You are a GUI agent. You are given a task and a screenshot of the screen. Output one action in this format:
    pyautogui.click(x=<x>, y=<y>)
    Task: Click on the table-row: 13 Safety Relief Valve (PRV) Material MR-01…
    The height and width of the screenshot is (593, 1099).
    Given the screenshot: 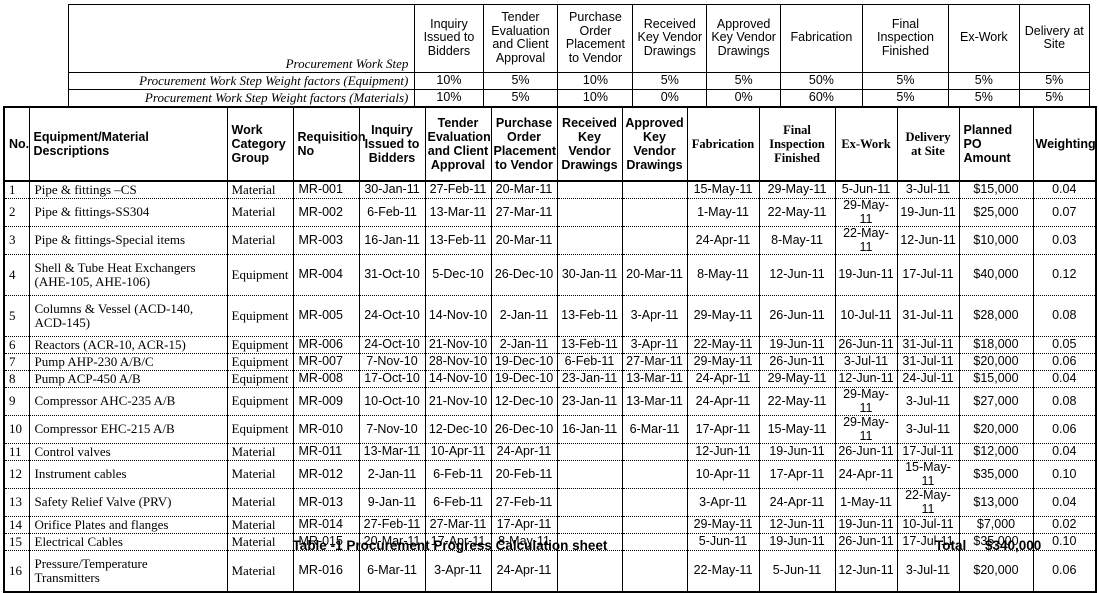 What is the action you would take?
    pyautogui.click(x=550, y=502)
    